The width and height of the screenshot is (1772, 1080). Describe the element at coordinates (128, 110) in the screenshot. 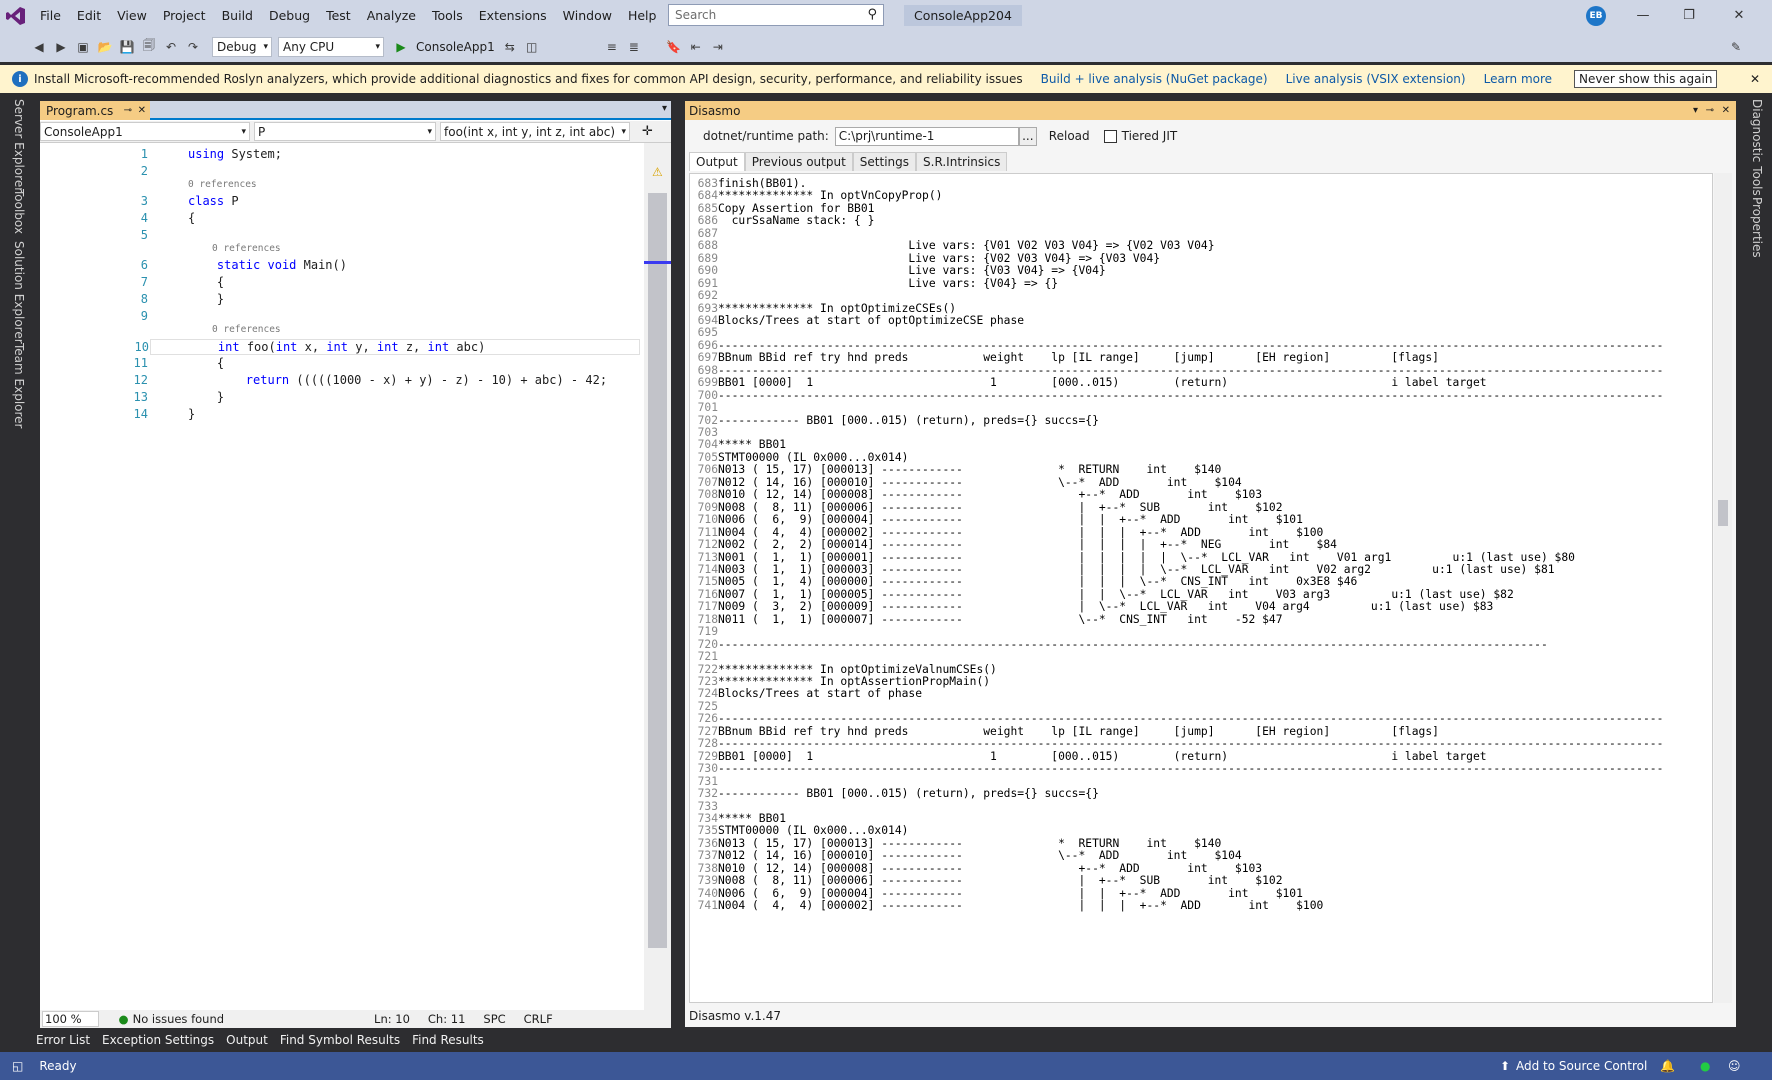

I see `pin-icon: ⊸` at that location.